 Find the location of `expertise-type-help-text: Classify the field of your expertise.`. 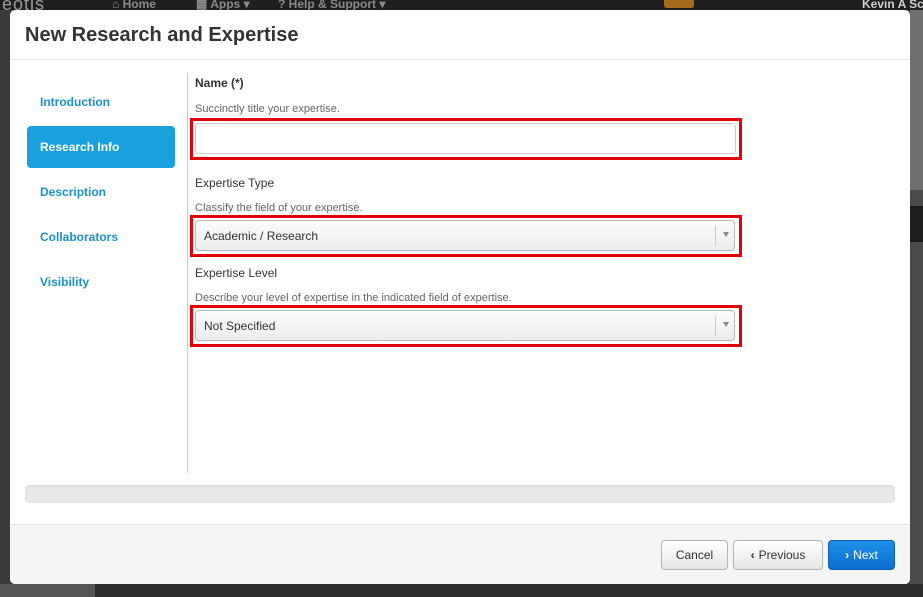

expertise-type-help-text: Classify the field of your expertise. is located at coordinates (279, 208).